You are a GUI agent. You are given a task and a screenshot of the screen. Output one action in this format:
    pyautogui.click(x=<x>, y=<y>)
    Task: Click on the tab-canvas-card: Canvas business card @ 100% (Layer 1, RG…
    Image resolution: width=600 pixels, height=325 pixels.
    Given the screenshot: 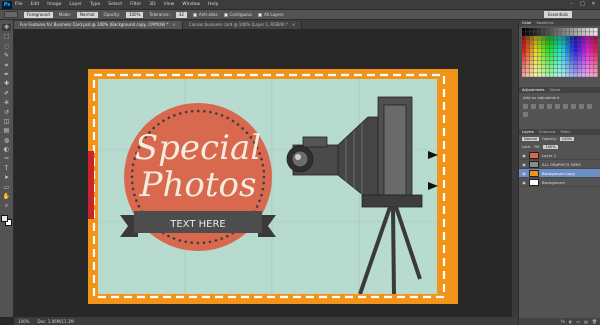 What is the action you would take?
    pyautogui.click(x=242, y=25)
    